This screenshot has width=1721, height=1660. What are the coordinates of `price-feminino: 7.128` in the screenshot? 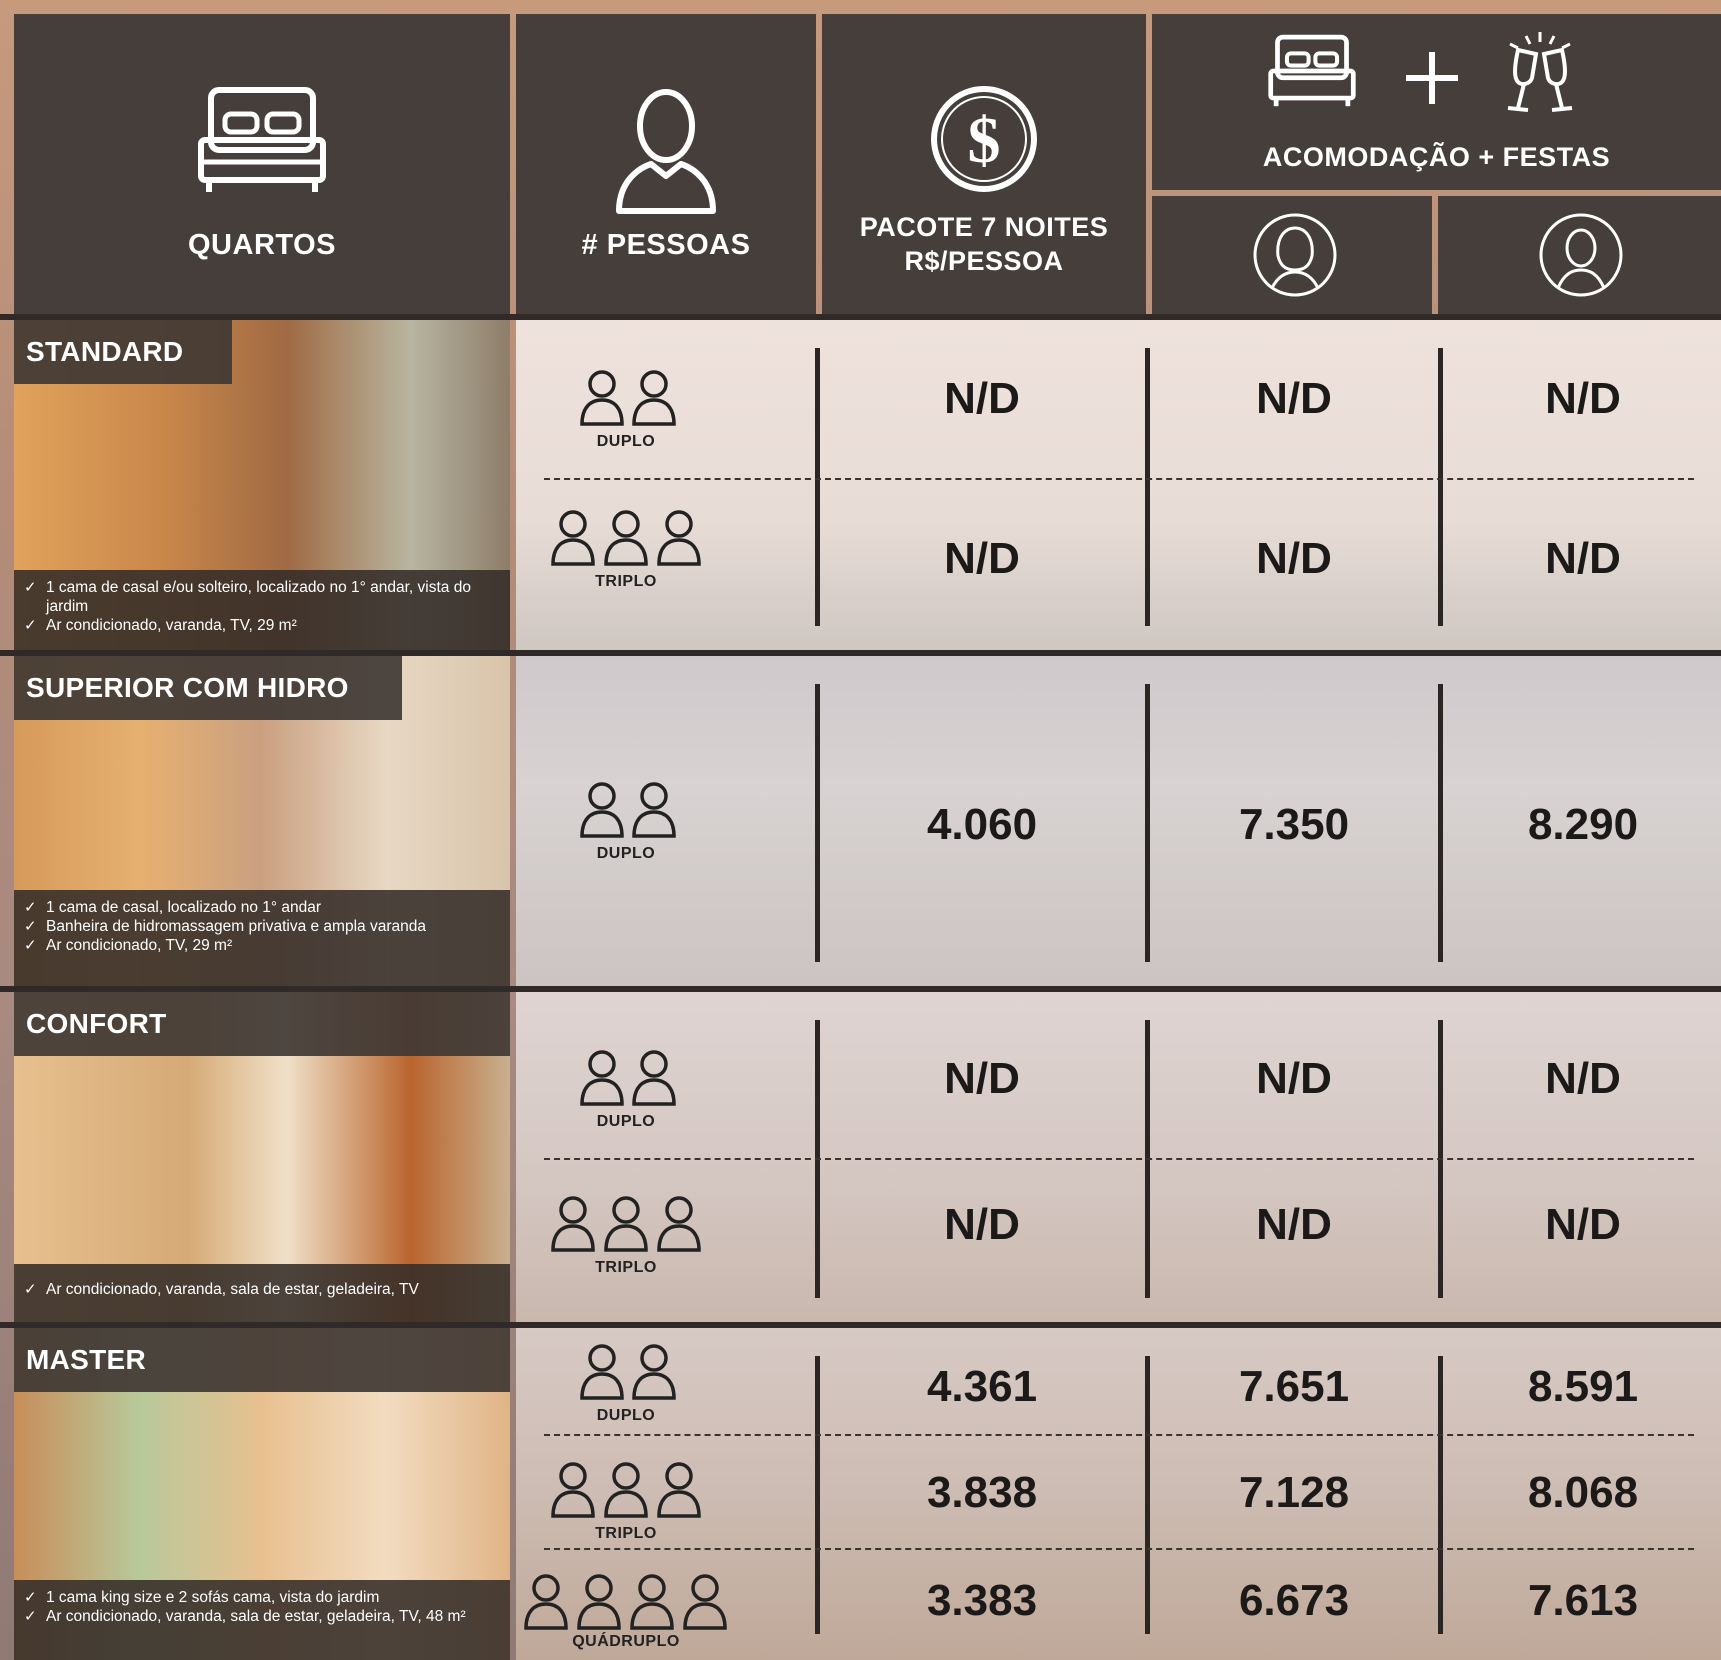 It's located at (1294, 1492).